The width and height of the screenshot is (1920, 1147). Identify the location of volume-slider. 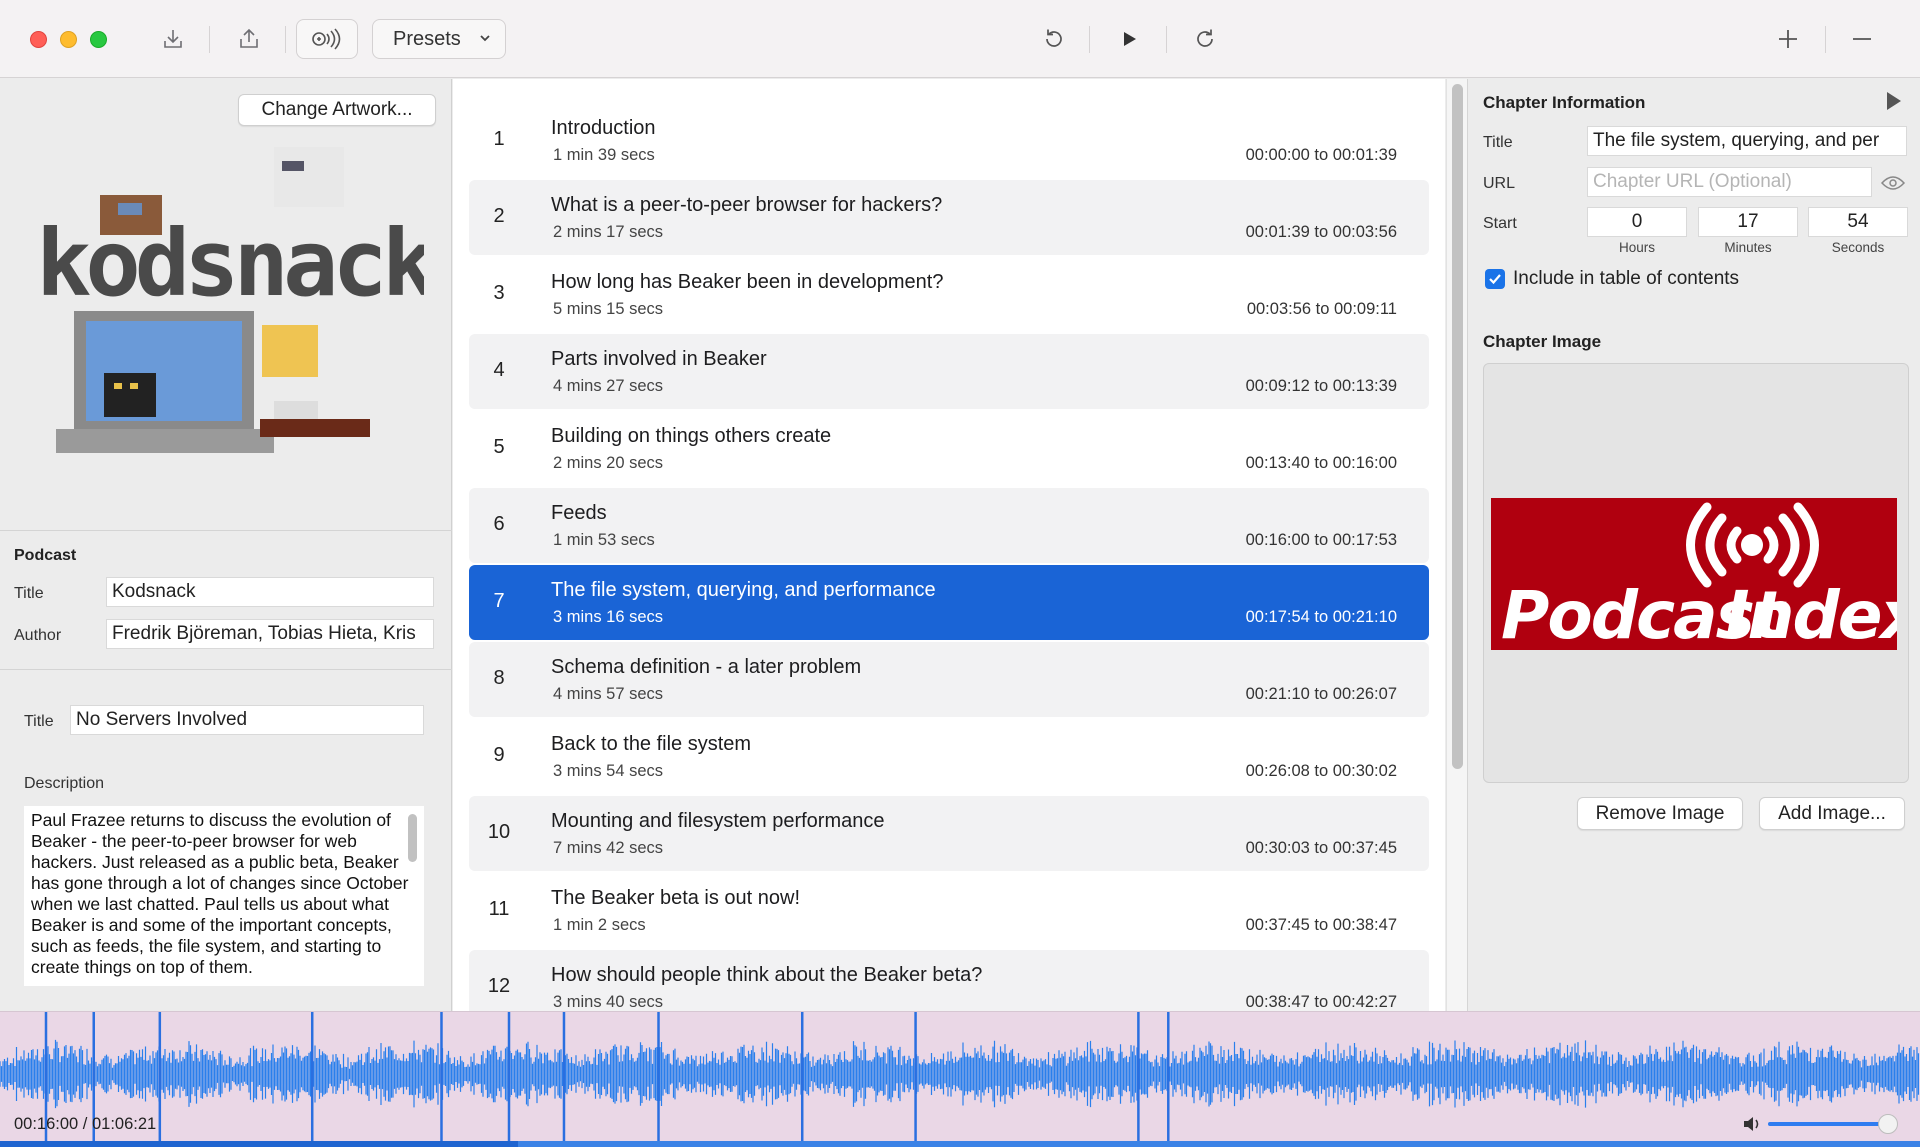
(1827, 1124).